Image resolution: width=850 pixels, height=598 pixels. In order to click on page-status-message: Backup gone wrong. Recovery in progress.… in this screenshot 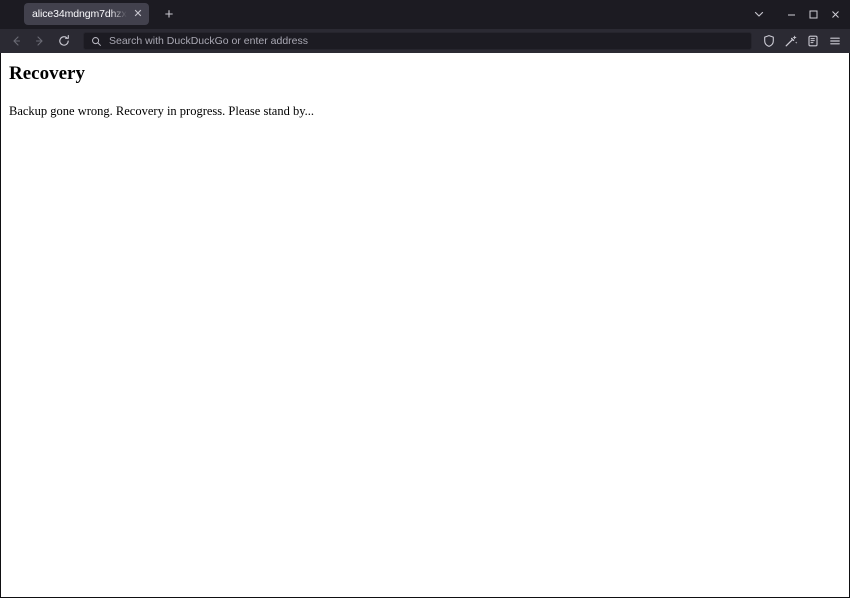, I will do `click(162, 110)`.